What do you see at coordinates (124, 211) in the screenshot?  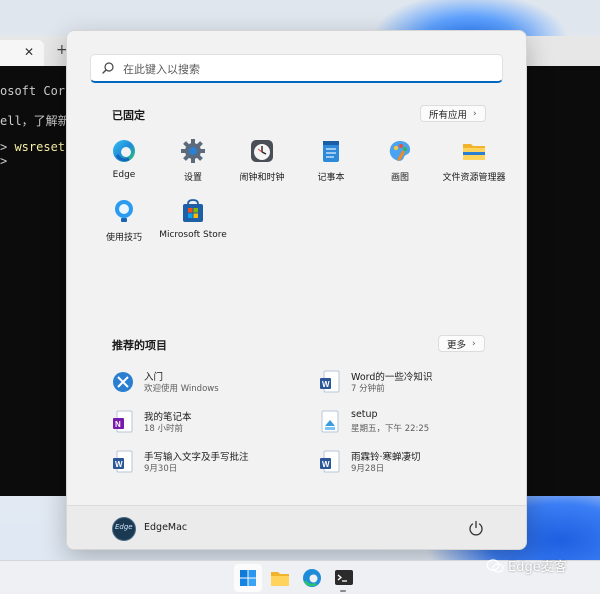 I see `tips-icon` at bounding box center [124, 211].